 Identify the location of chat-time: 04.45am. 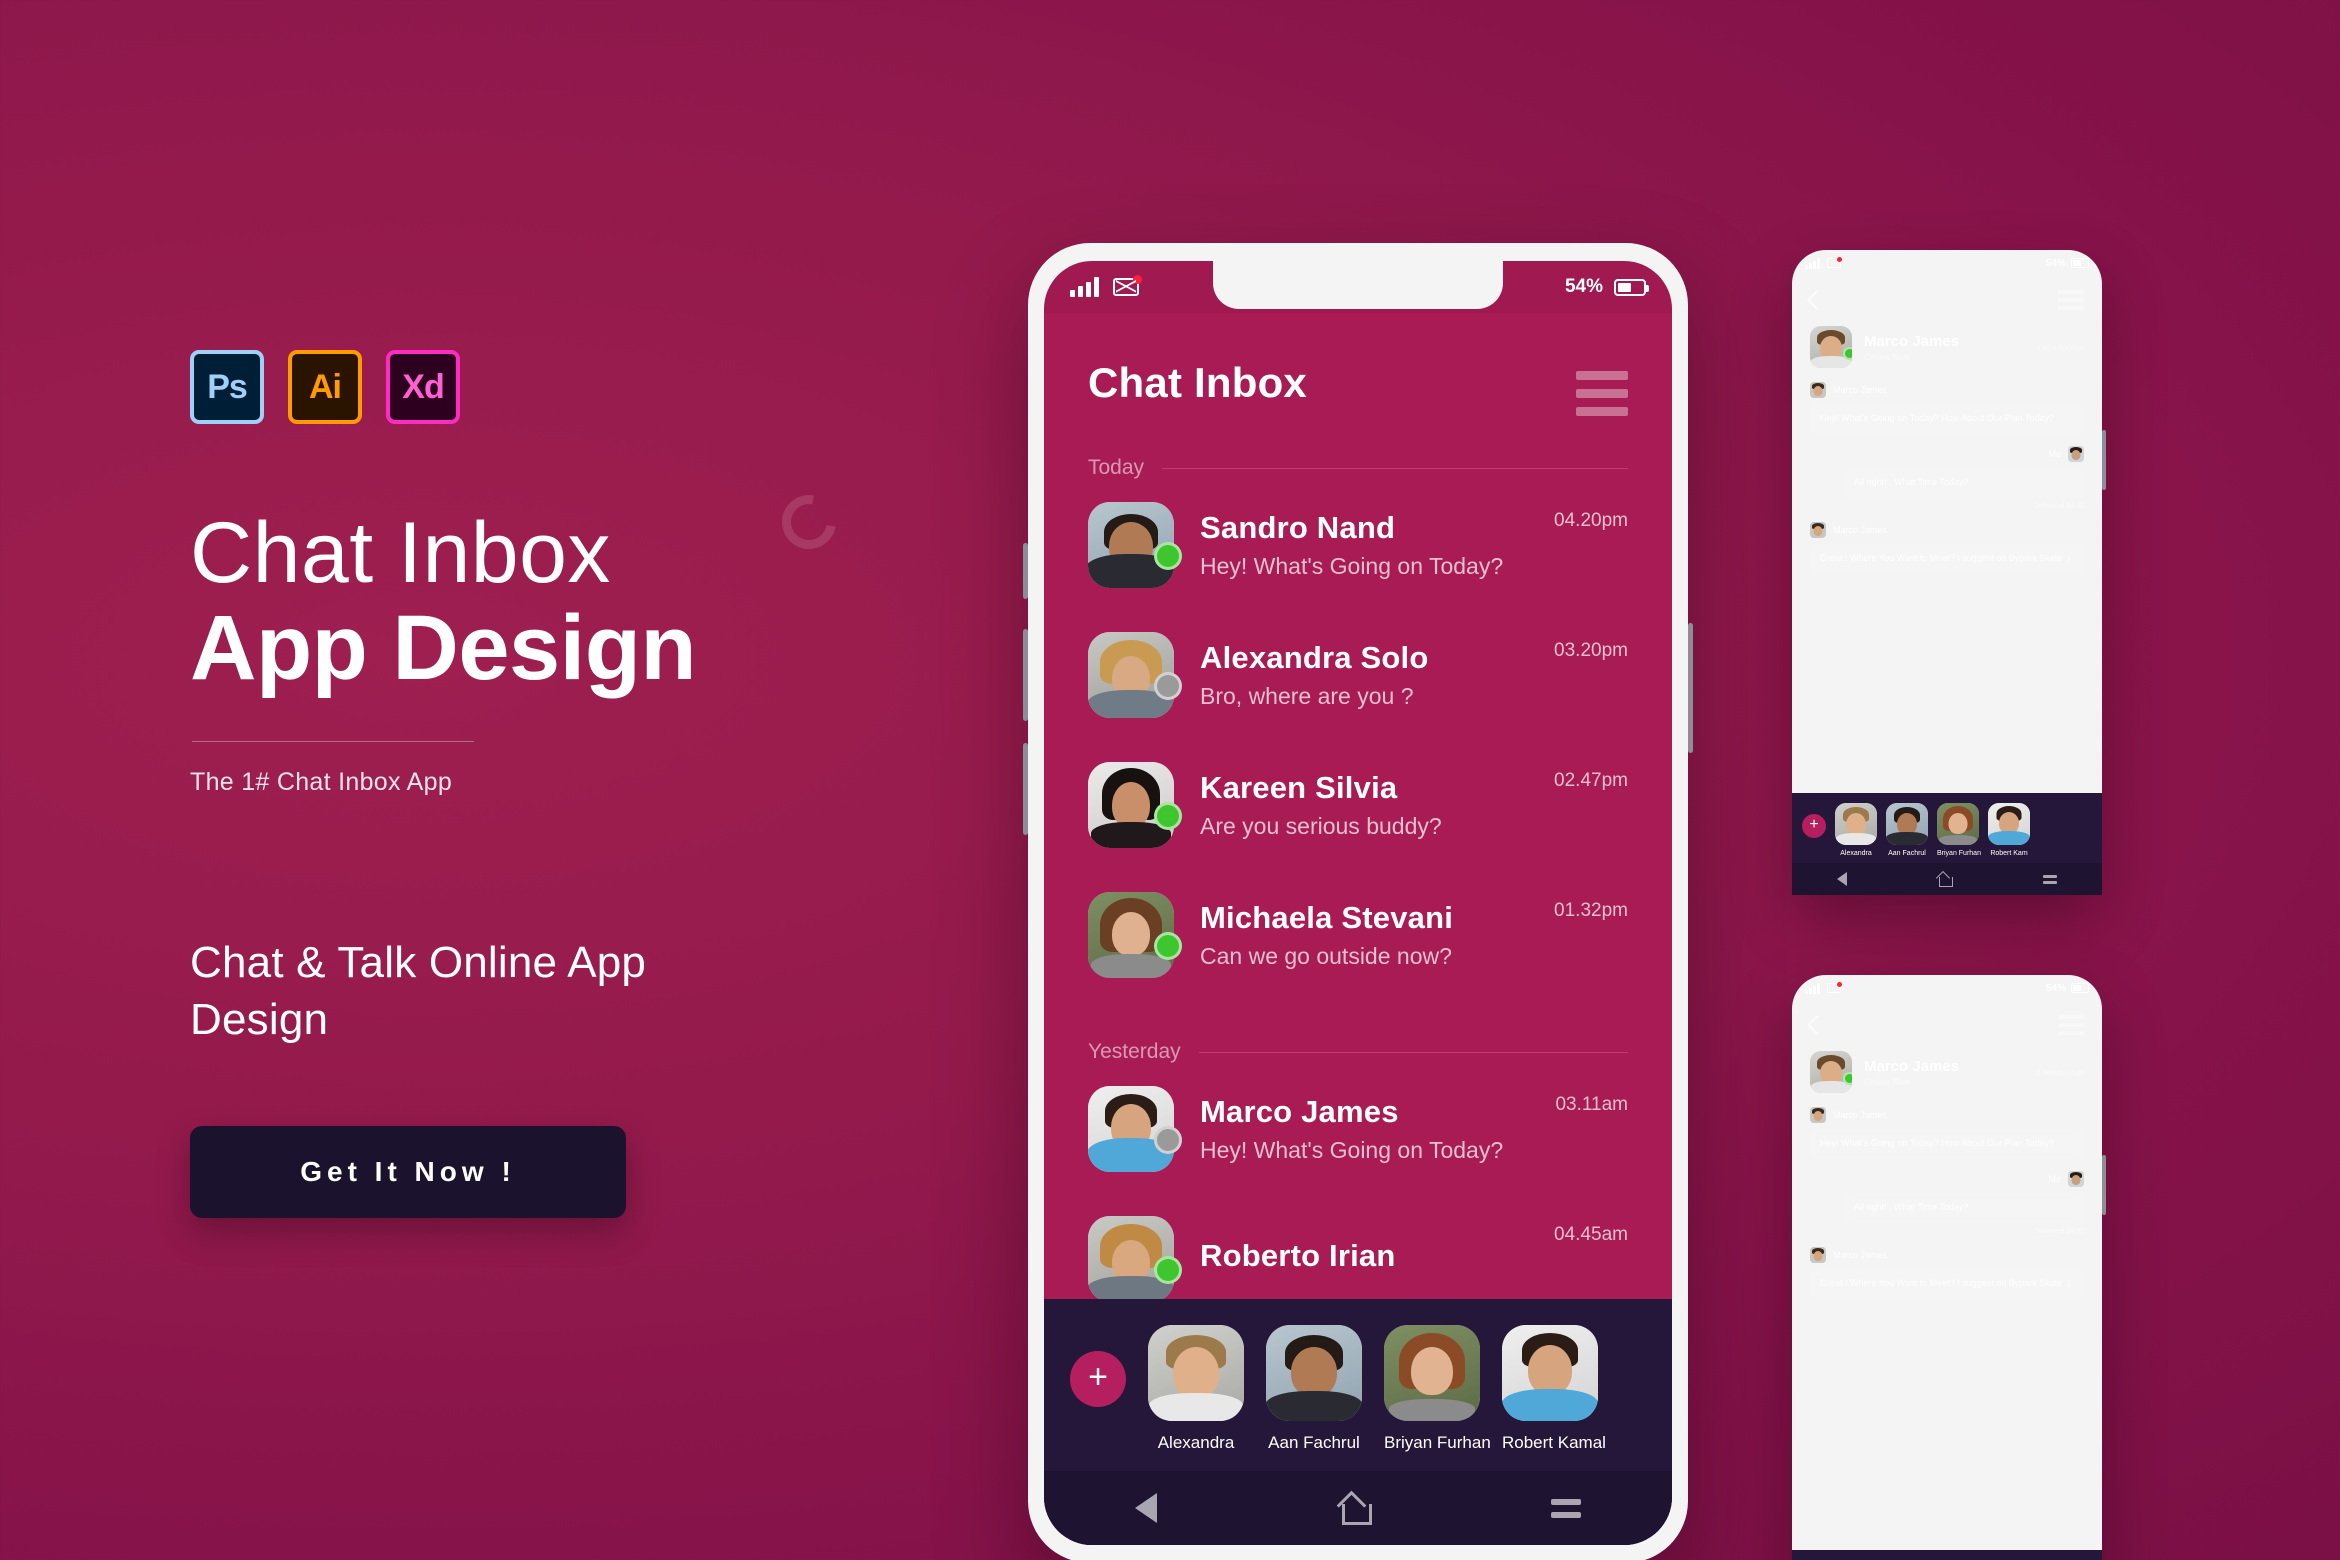
(1591, 1234).